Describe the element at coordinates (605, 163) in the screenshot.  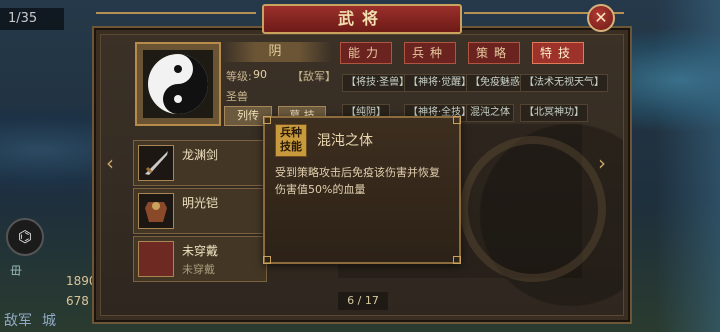
I see `next-general-arrow-icon: ›` at that location.